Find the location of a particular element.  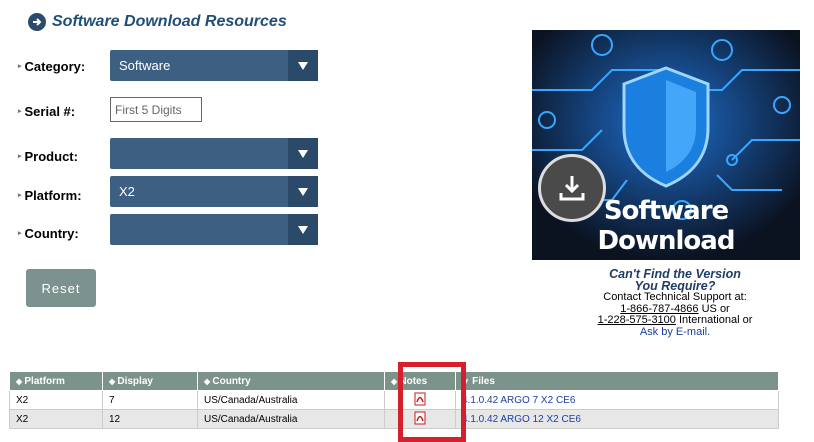

banner-text: Software Download is located at coordinates (666, 226).